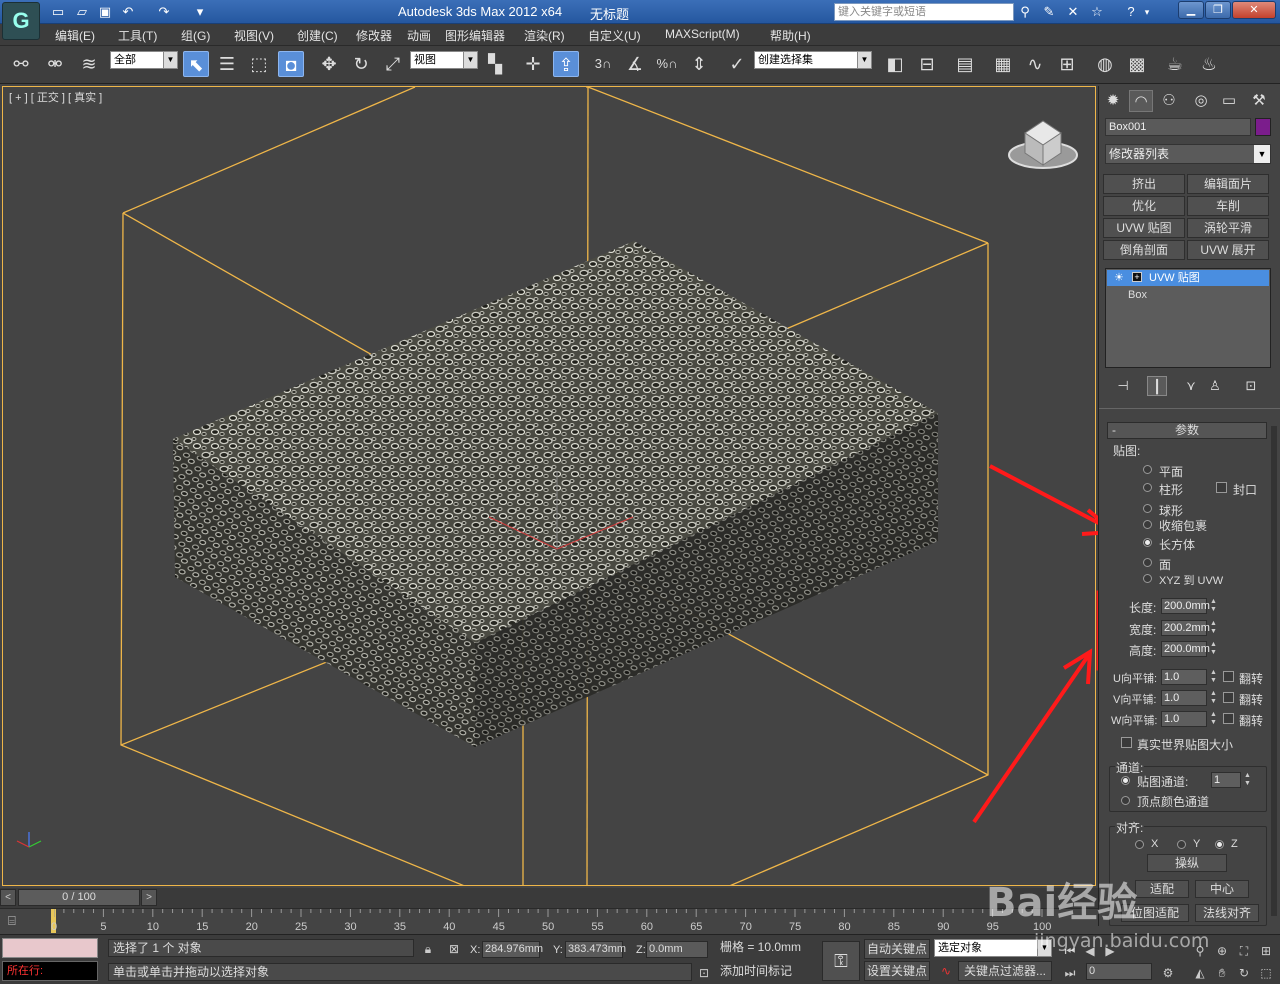 Image resolution: width=1280 pixels, height=984 pixels. I want to click on menu-modifiers: 修改器, so click(374, 35).